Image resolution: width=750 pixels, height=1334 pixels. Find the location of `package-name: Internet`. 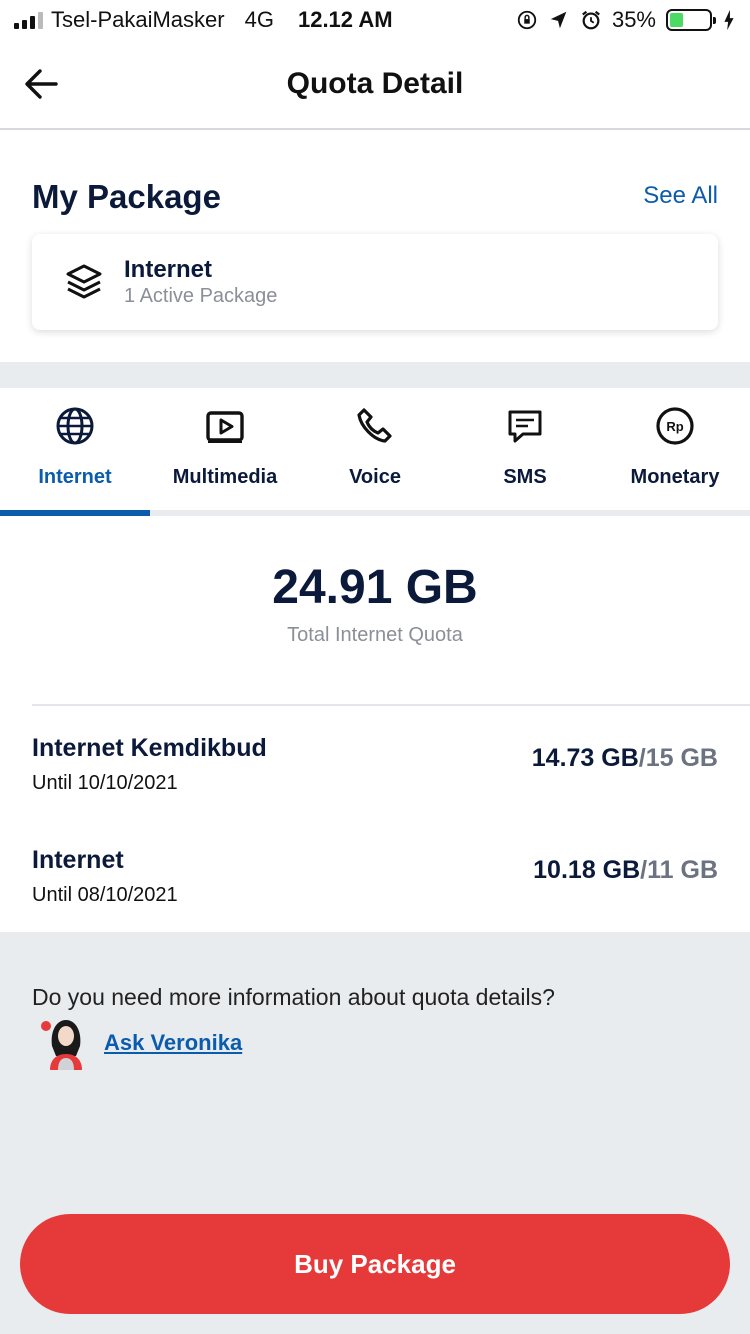

package-name: Internet is located at coordinates (168, 269).